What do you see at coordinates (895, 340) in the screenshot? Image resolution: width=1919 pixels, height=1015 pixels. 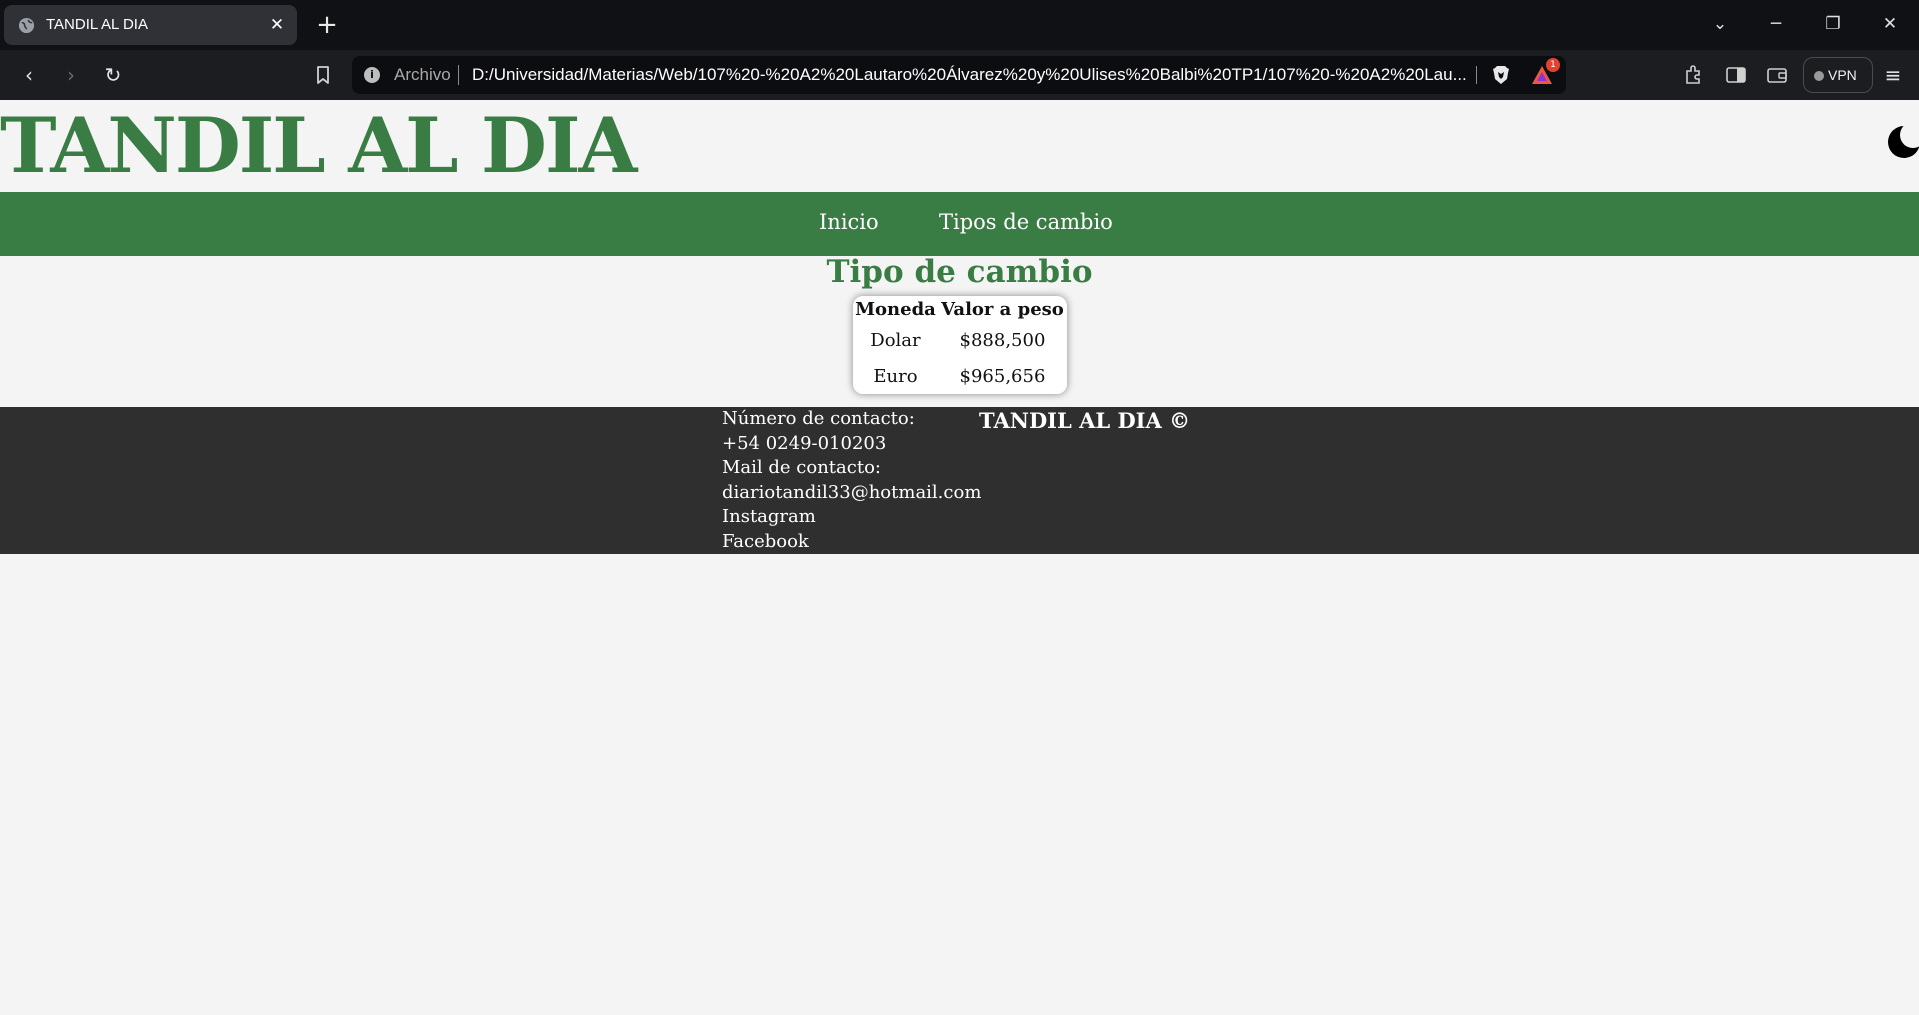 I see `currency-name: Dolar` at bounding box center [895, 340].